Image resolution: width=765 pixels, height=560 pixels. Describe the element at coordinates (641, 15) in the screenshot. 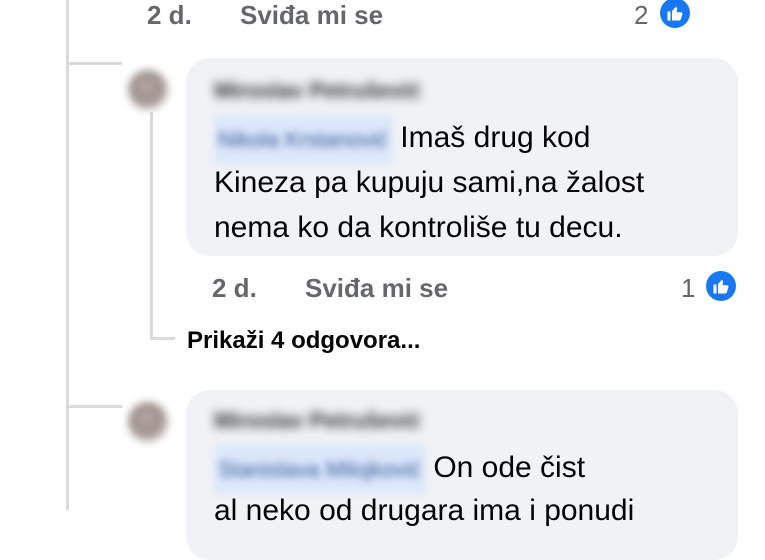

I see `top-reaction-count: 2` at that location.